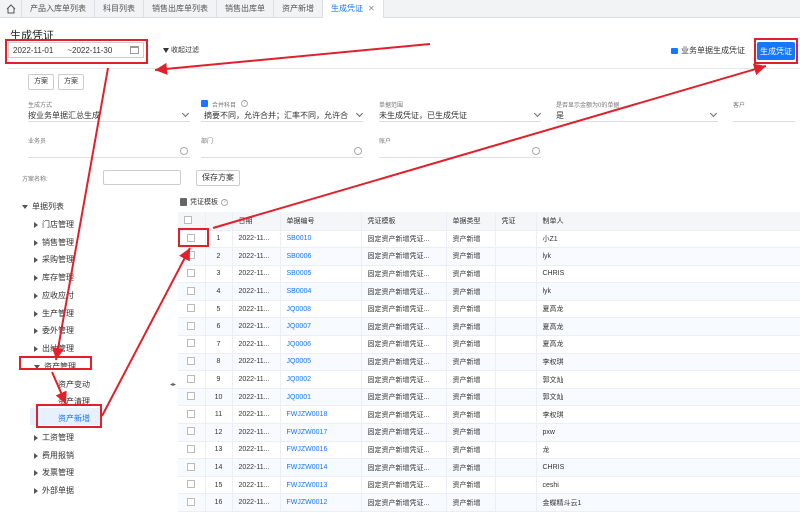 The image size is (800, 513). I want to click on row-doc-no: FWJZW0013, so click(321, 485).